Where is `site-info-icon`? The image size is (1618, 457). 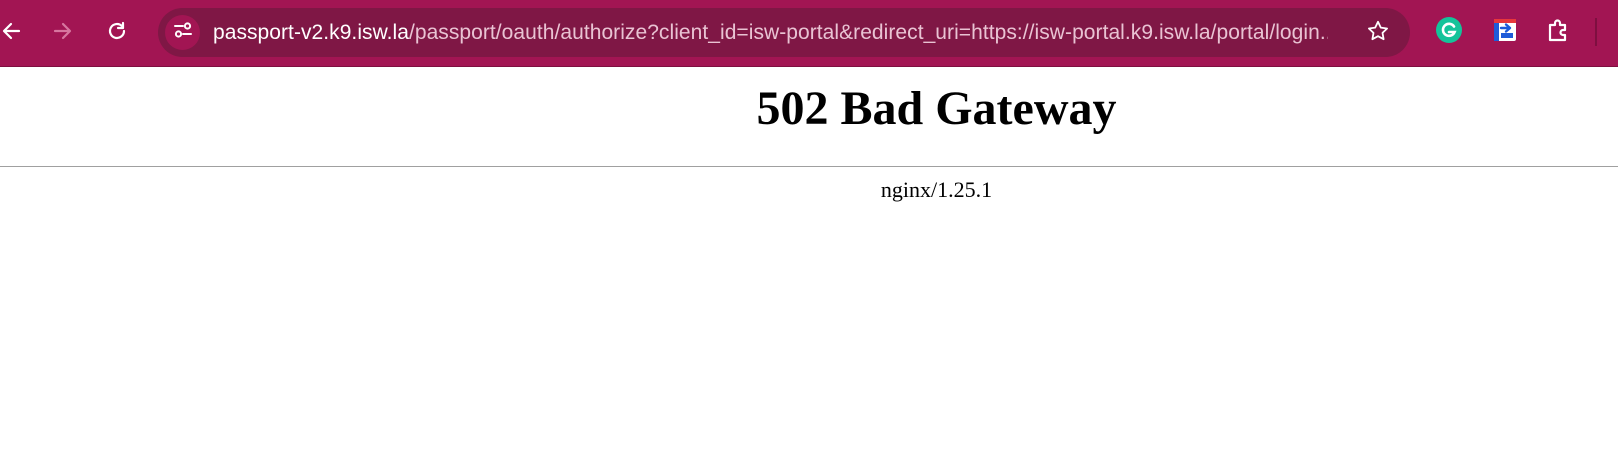
site-info-icon is located at coordinates (183, 32).